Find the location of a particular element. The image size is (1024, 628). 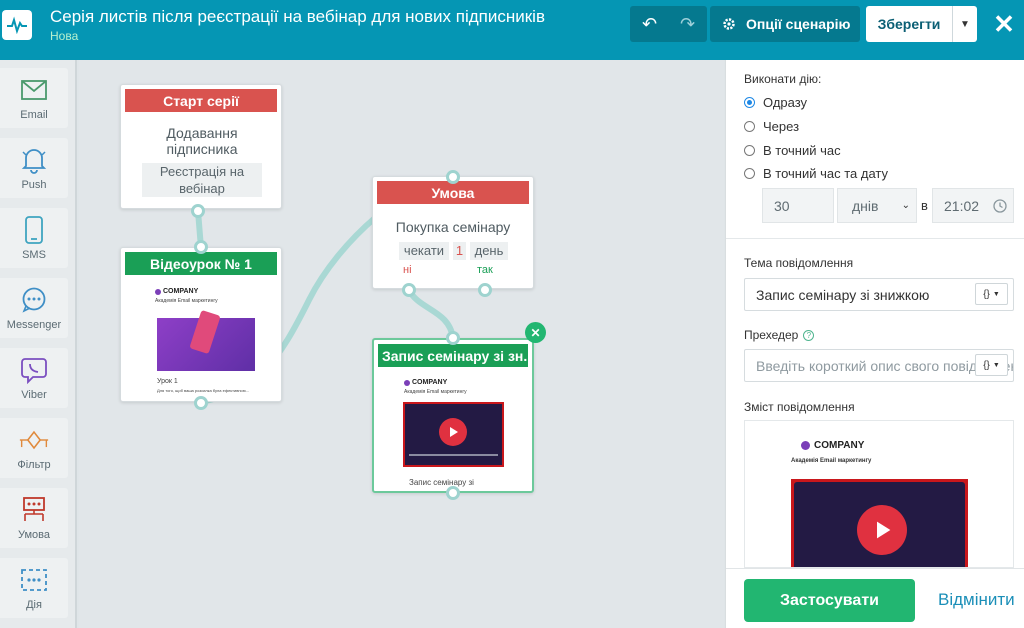

subject-input: Запис семінару зі знижкою is located at coordinates (879, 294).